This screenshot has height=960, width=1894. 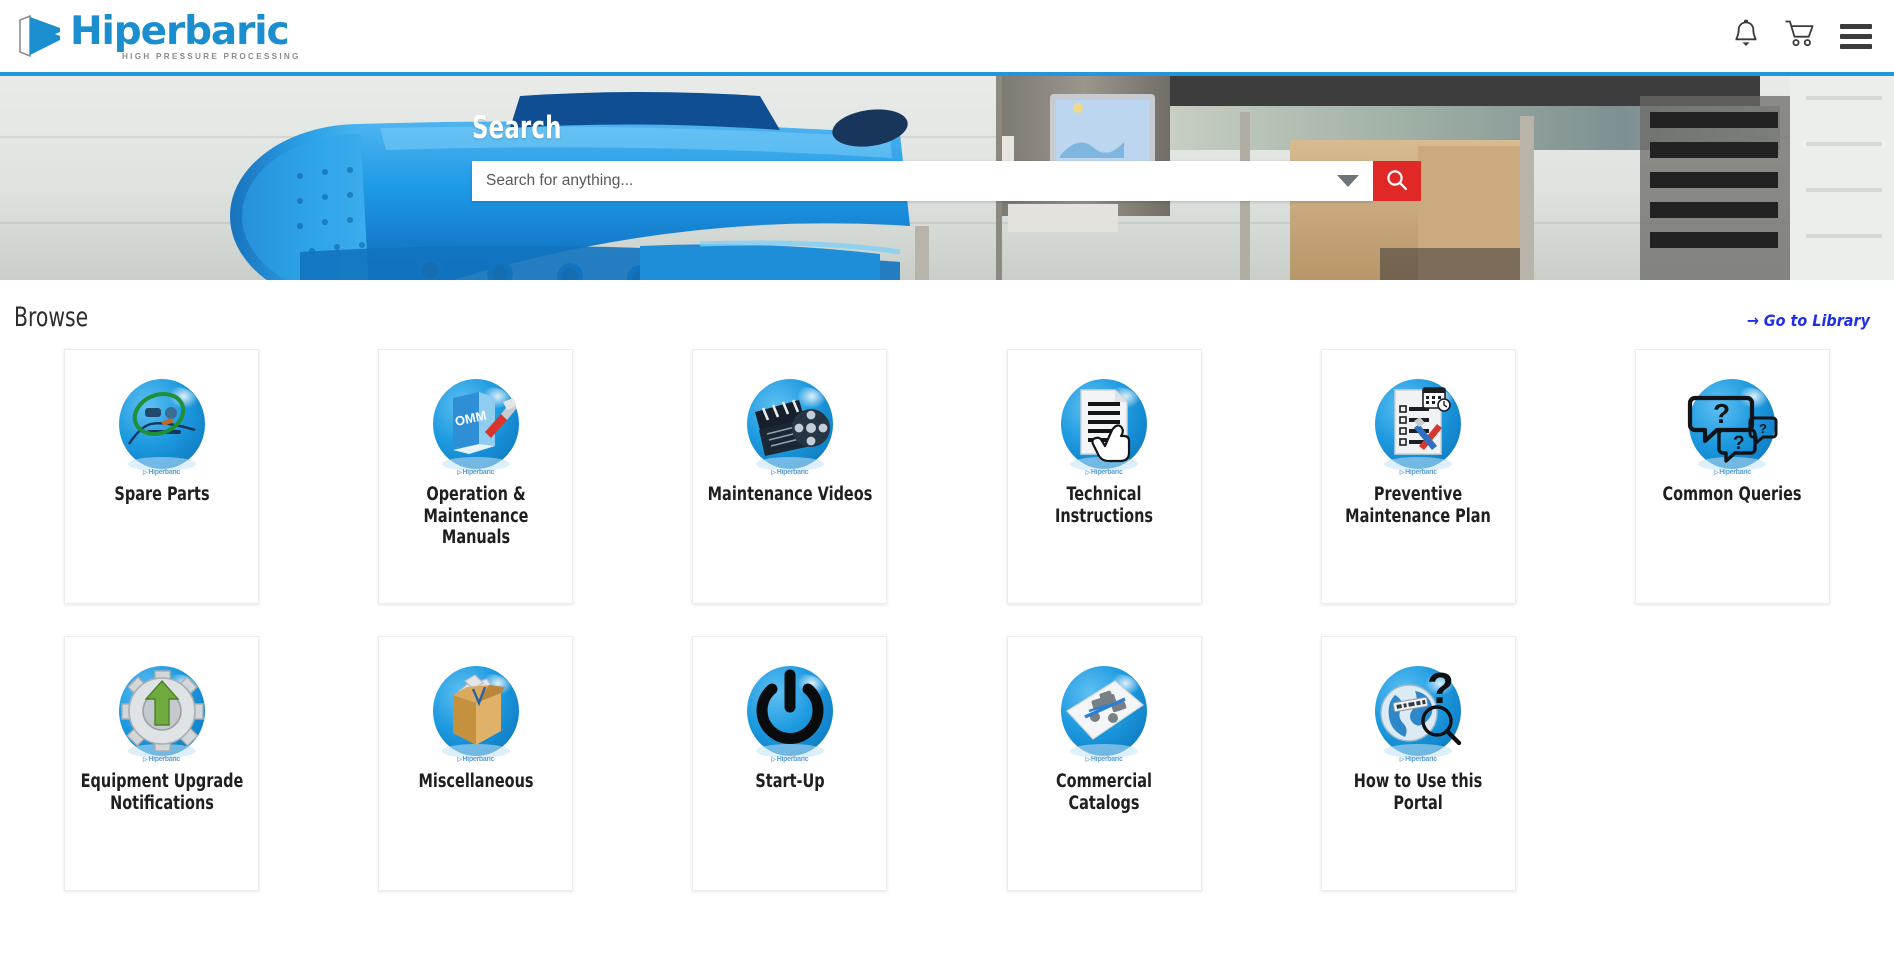 What do you see at coordinates (947, 38) in the screenshot?
I see `site-header: Hiperbaric HIGH PRESSURE PROCESSING` at bounding box center [947, 38].